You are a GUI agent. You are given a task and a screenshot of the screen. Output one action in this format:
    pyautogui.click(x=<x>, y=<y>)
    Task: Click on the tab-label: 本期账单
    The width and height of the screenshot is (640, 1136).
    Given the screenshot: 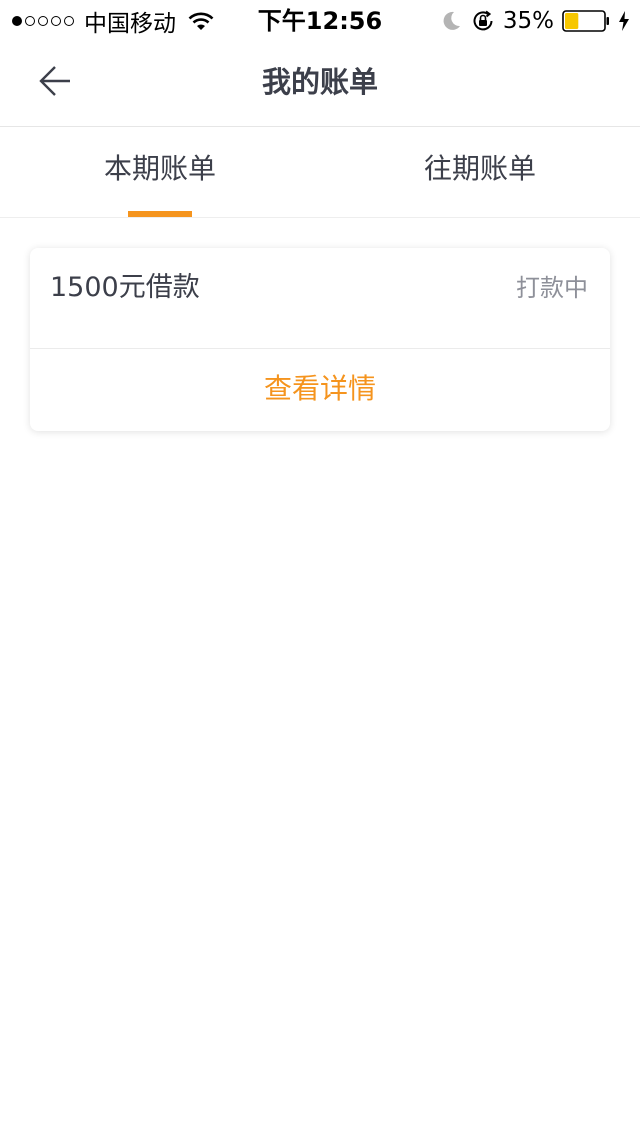 What is the action you would take?
    pyautogui.click(x=159, y=168)
    